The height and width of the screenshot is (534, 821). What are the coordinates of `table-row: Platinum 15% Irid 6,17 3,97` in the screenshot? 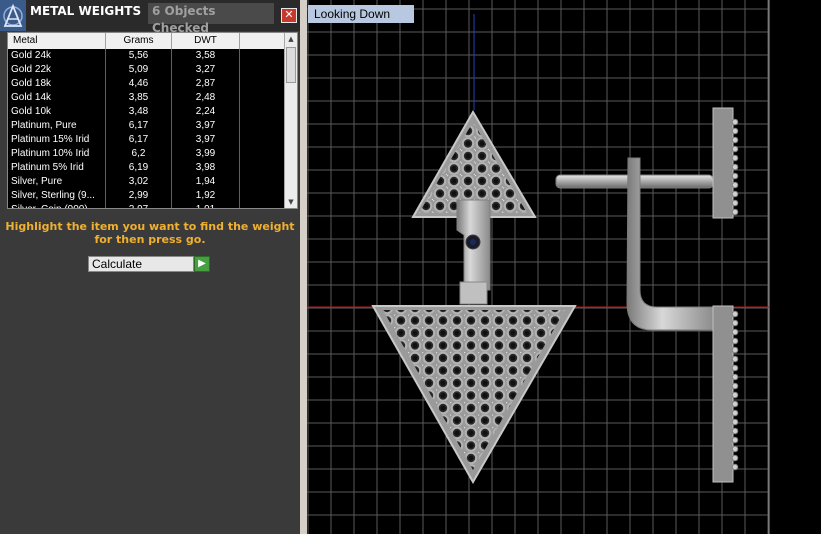 It's located at (146, 140).